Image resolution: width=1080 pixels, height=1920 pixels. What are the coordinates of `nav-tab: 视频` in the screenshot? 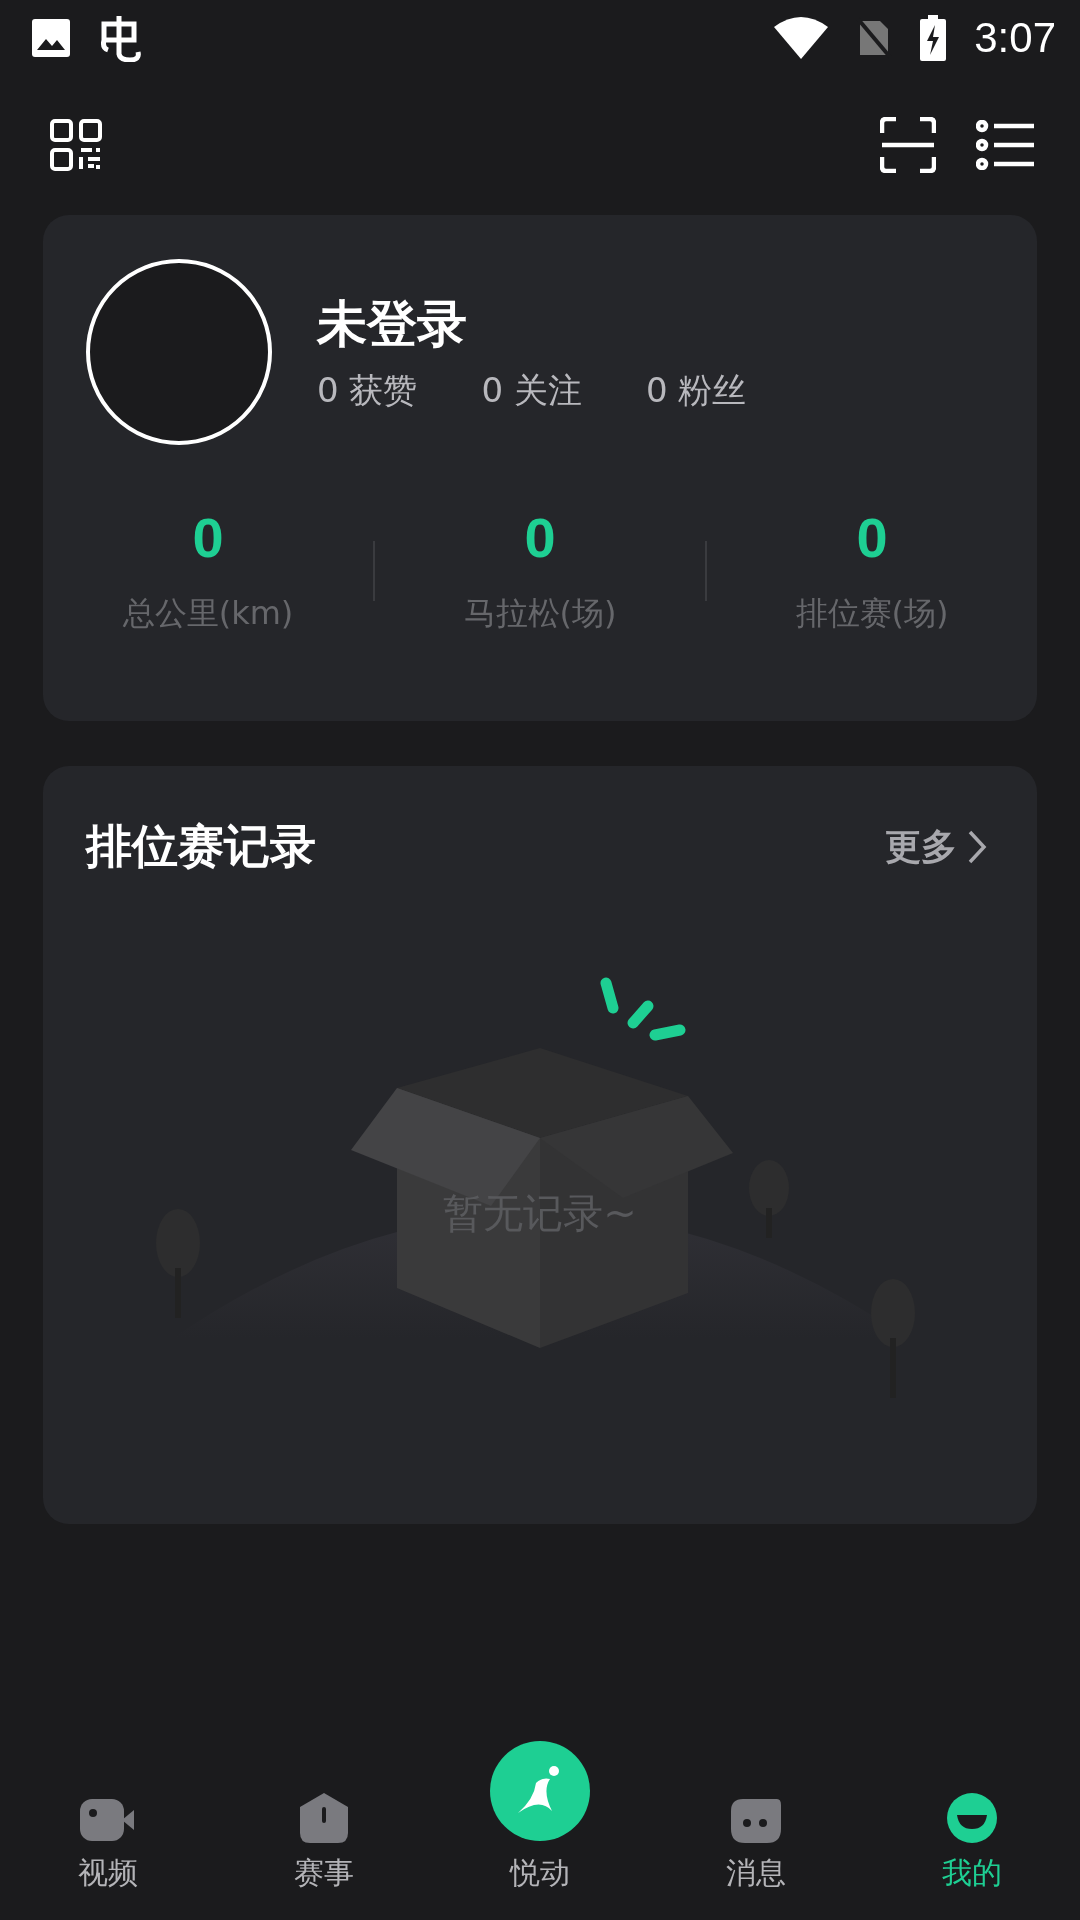 It's located at (108, 1830).